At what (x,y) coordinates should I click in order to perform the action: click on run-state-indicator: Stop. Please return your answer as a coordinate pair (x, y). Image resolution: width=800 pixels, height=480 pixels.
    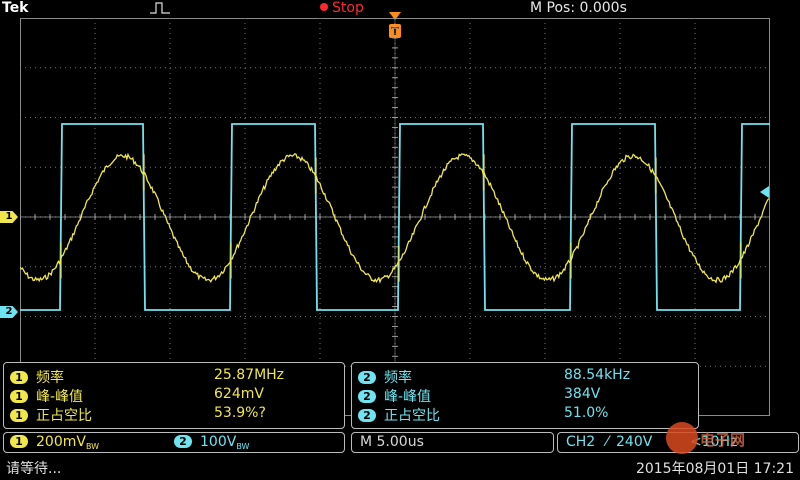
    Looking at the image, I should click on (342, 8).